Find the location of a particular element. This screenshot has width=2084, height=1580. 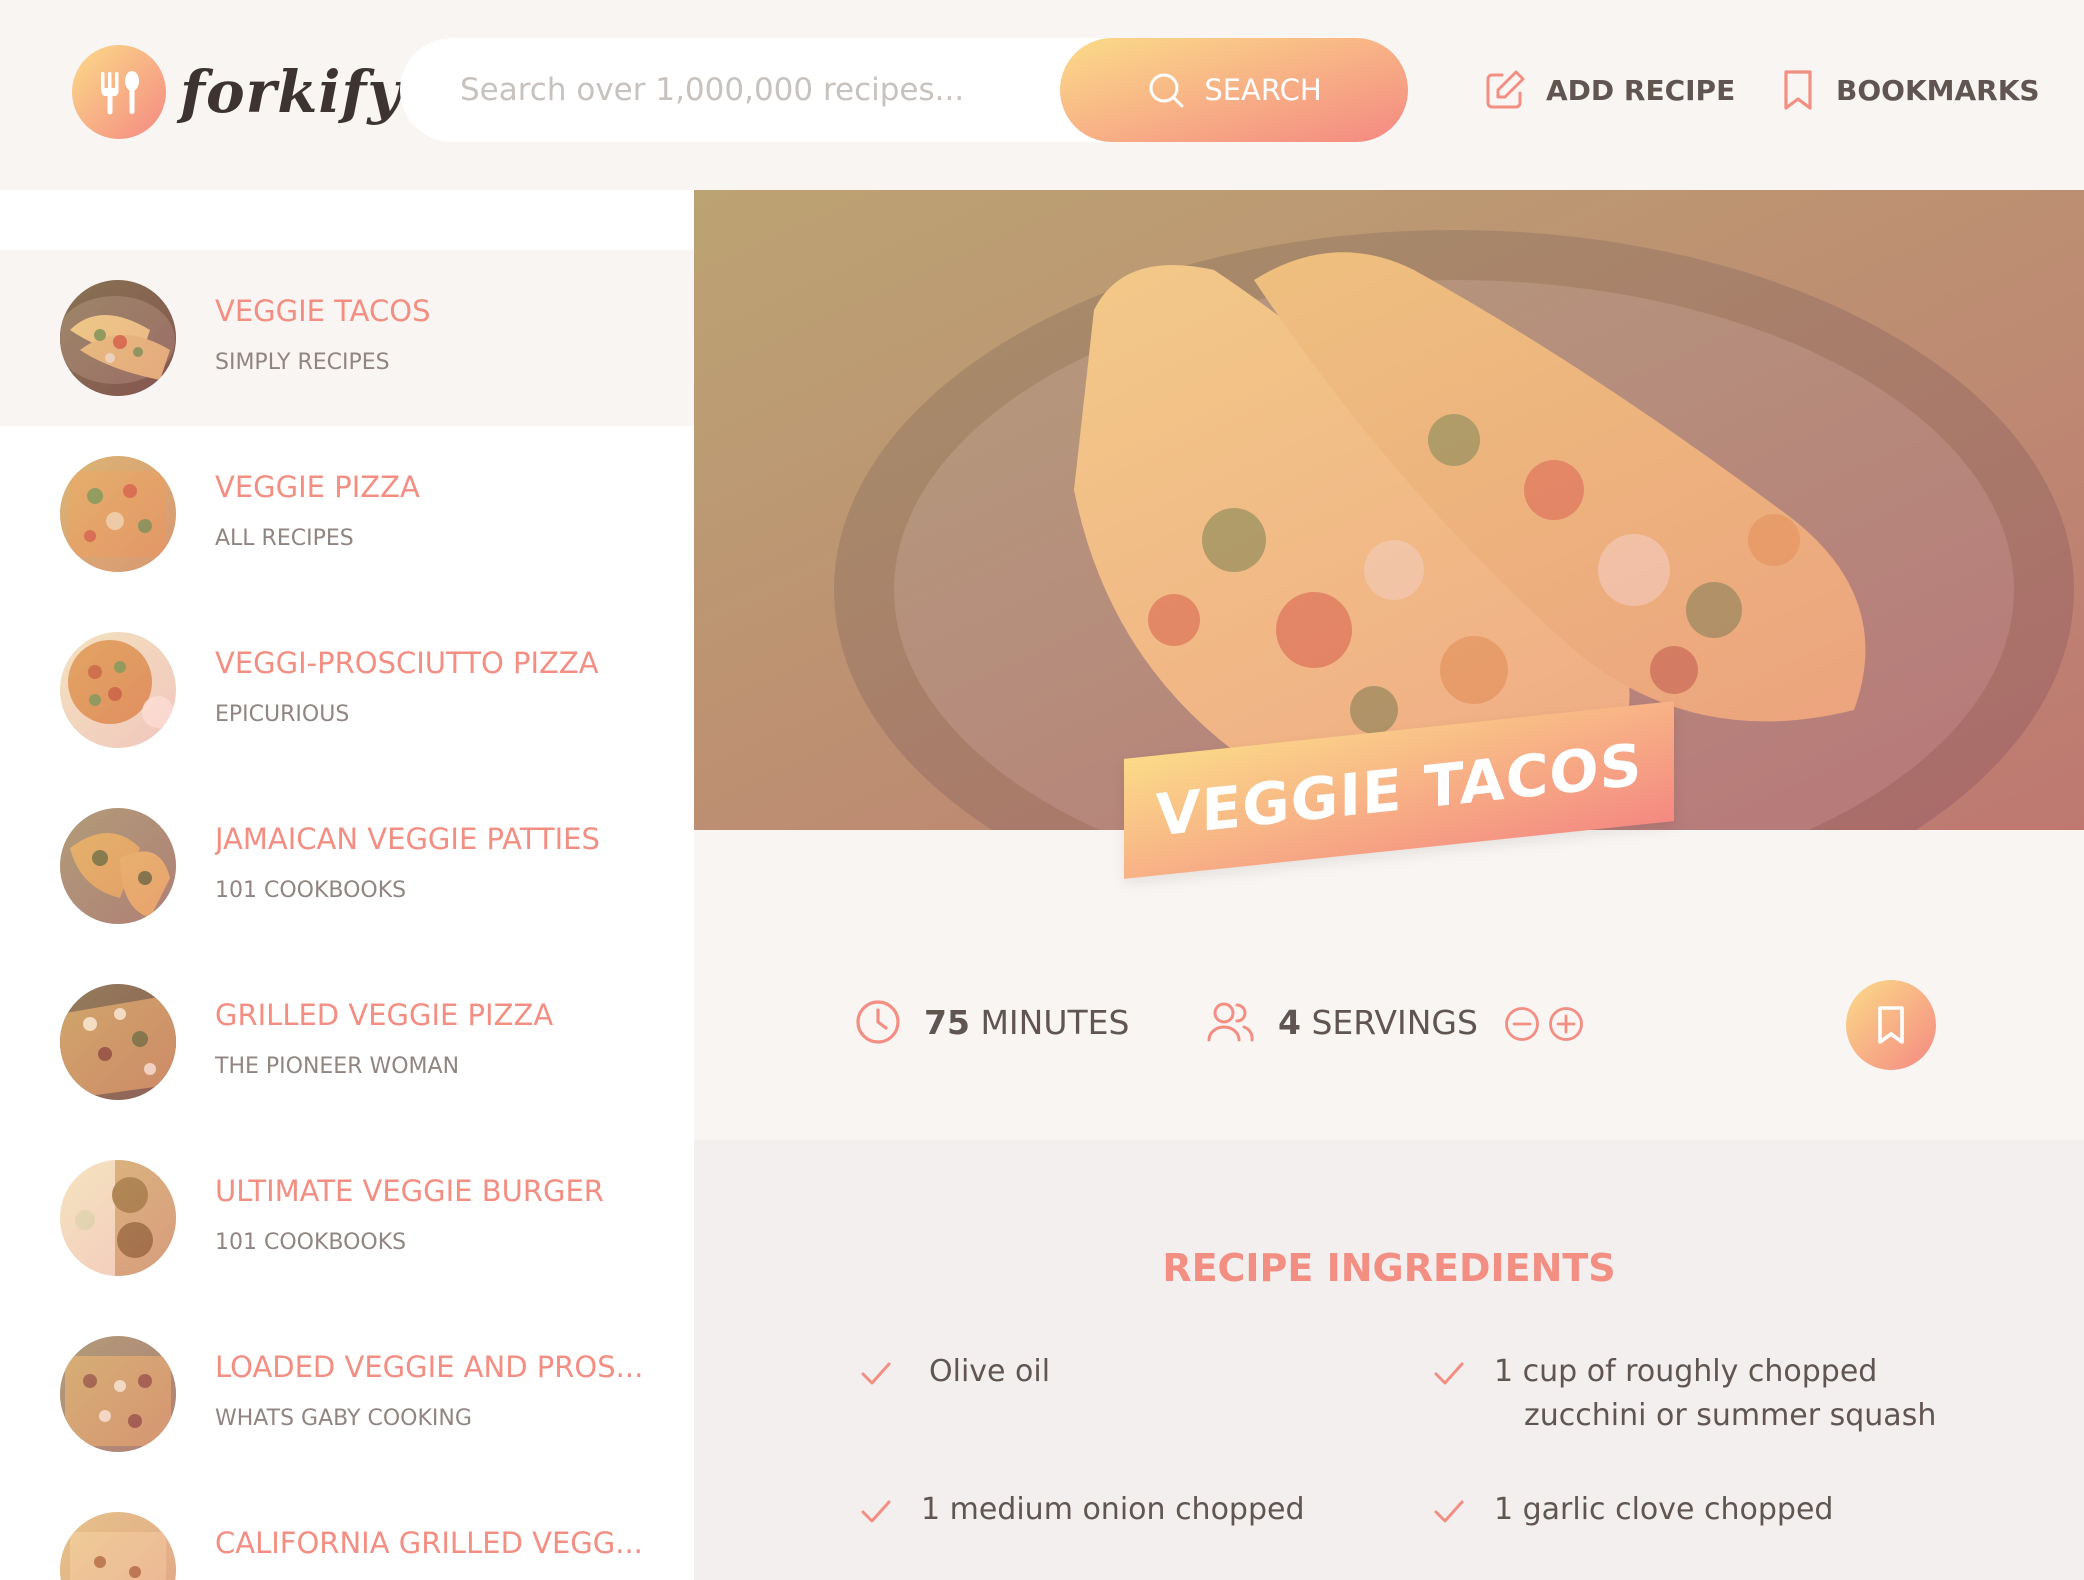

cooking-time-unit: MINUTES is located at coordinates (1055, 1022).